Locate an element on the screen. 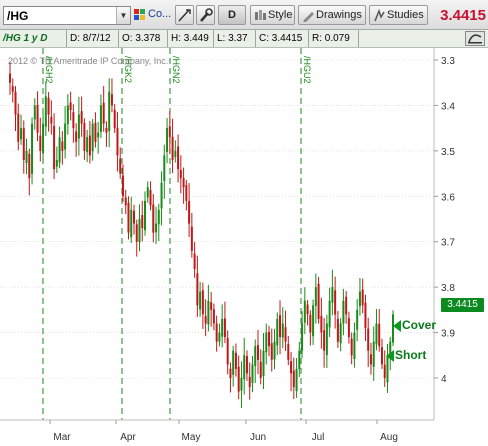 Image resolution: width=488 pixels, height=446 pixels. y-tick-label: 3.3 is located at coordinates (448, 61).